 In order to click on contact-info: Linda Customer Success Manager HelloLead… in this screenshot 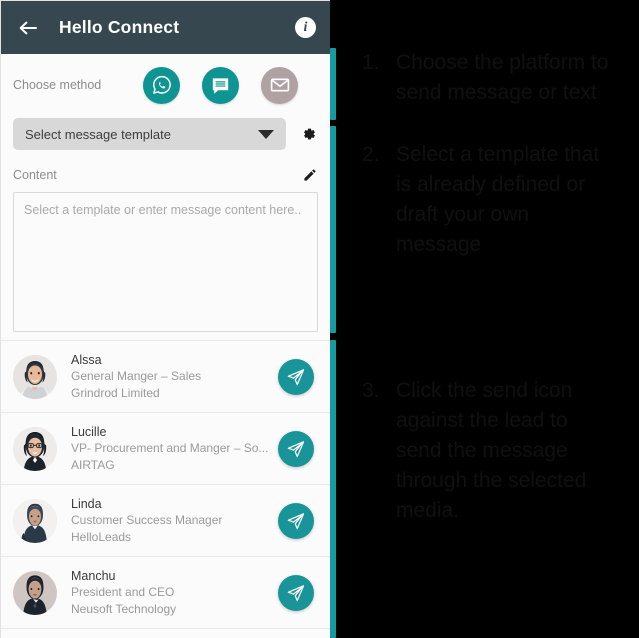, I will do `click(167, 521)`.